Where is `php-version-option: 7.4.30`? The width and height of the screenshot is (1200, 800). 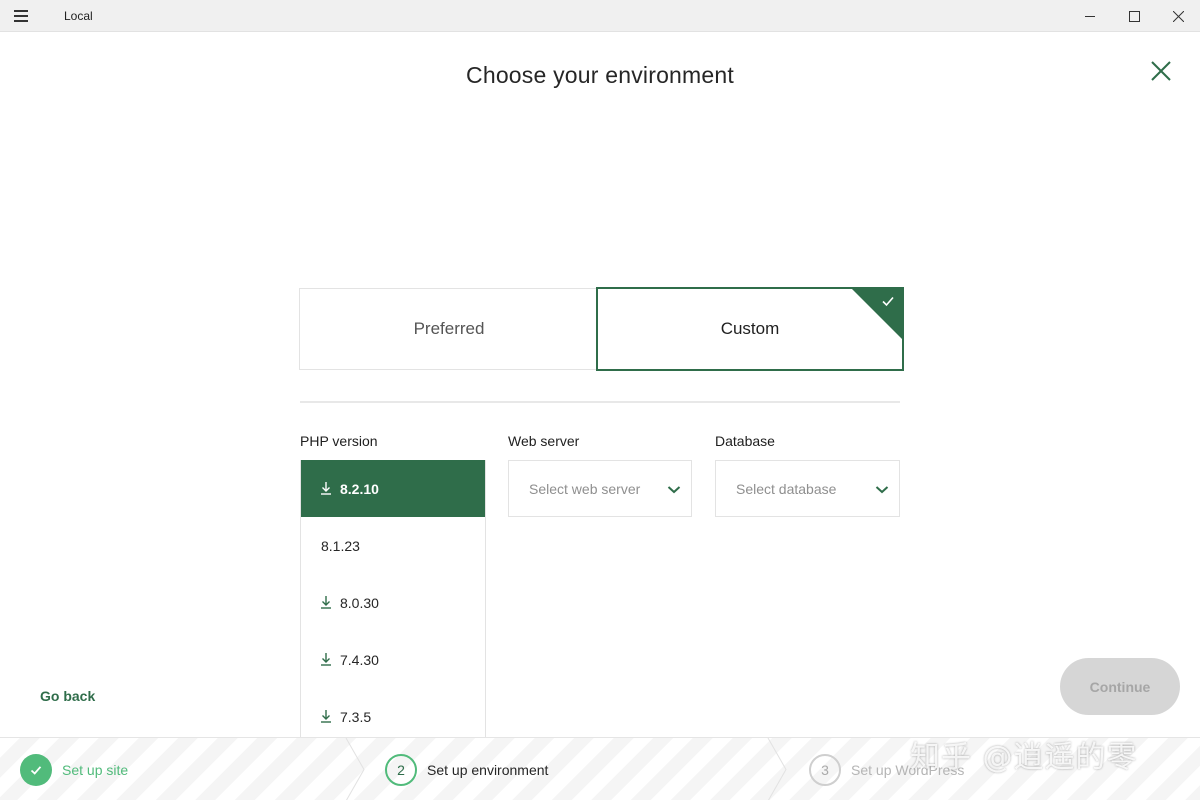 php-version-option: 7.4.30 is located at coordinates (393, 659).